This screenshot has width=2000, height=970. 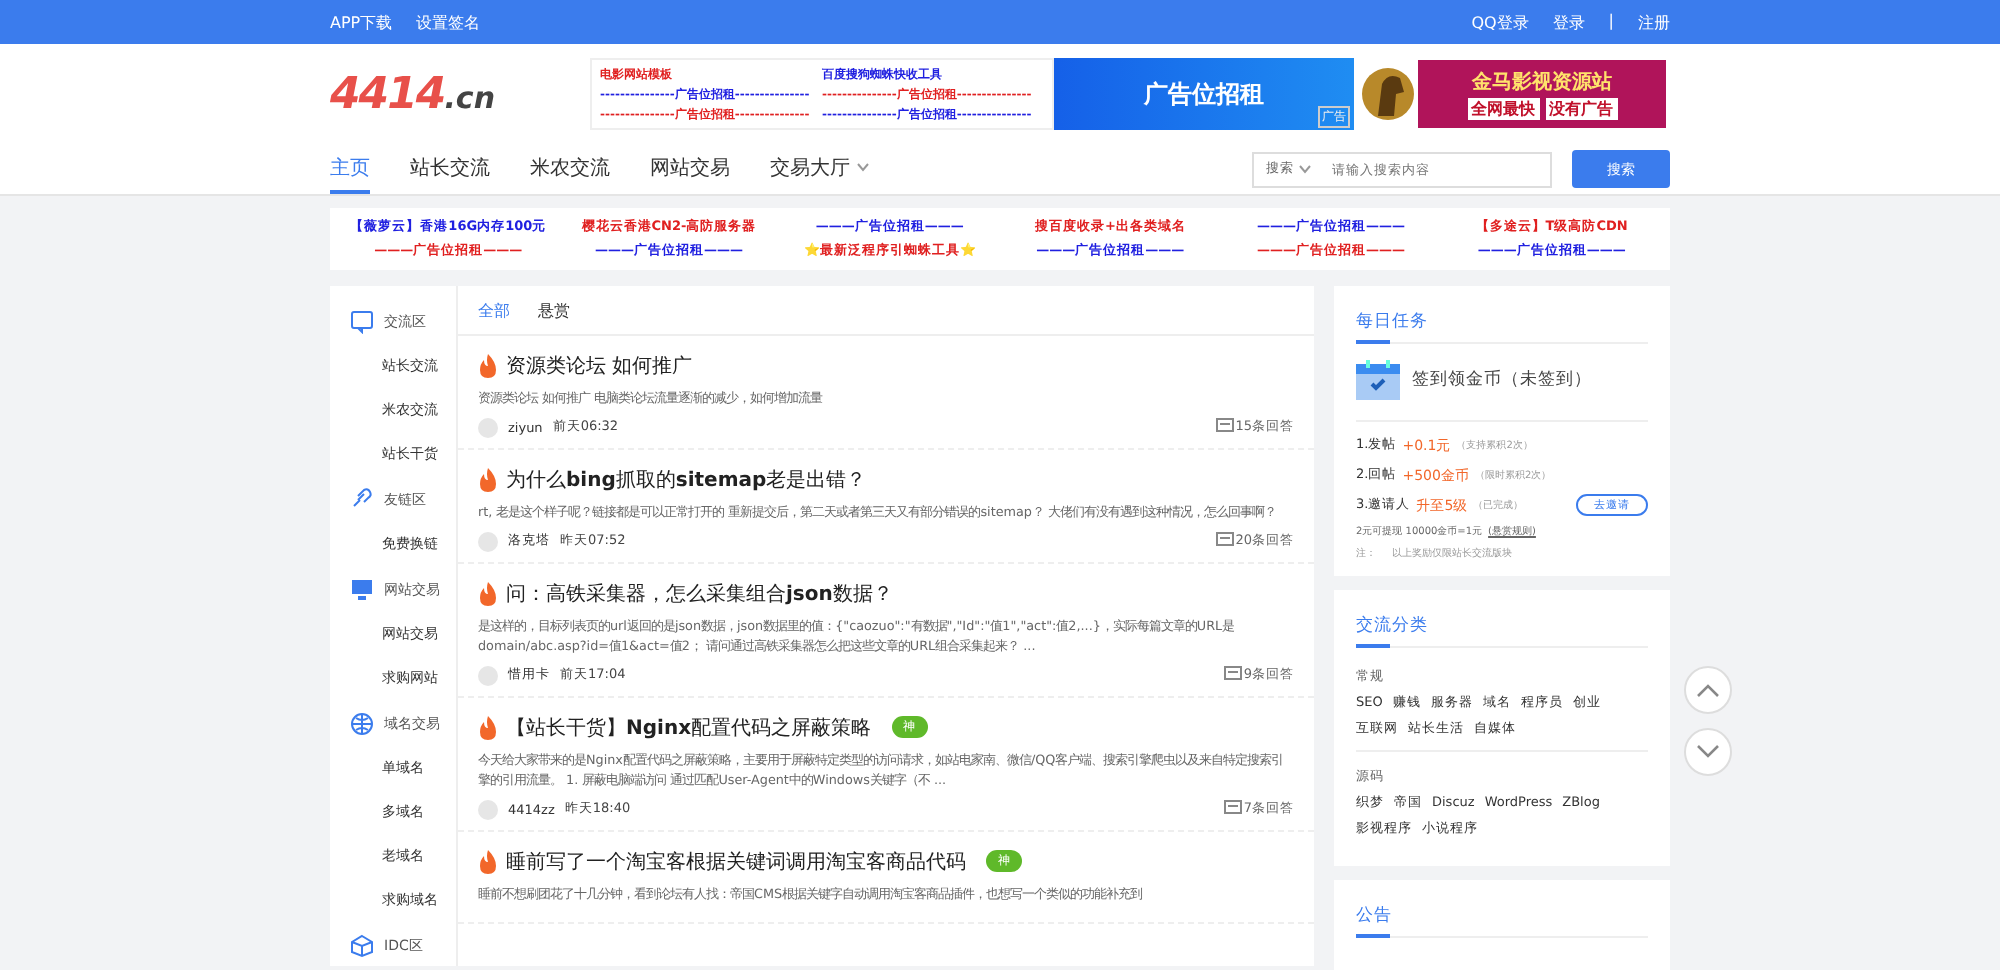 What do you see at coordinates (736, 861) in the screenshot?
I see `post-title: 睡前写了一个淘宝客根据关键词调用淘宝客商品代码` at bounding box center [736, 861].